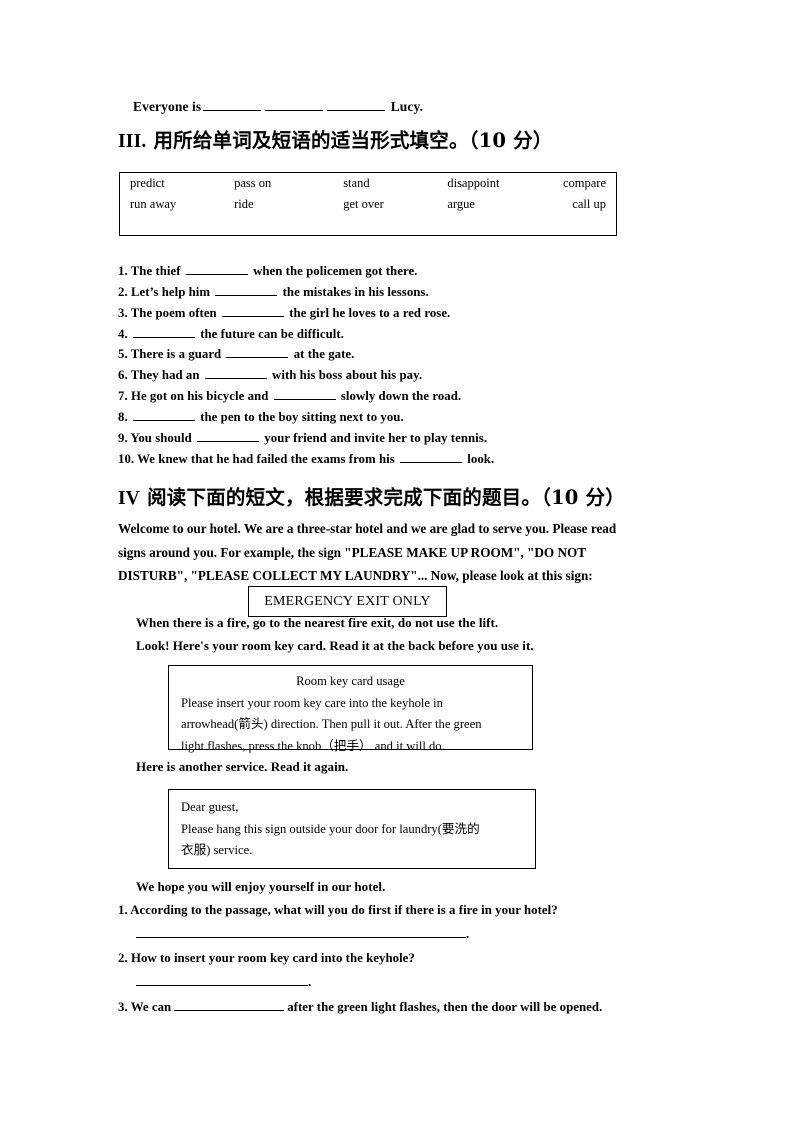  Describe the element at coordinates (356, 183) in the screenshot. I see `word-bank-cell: stand` at that location.